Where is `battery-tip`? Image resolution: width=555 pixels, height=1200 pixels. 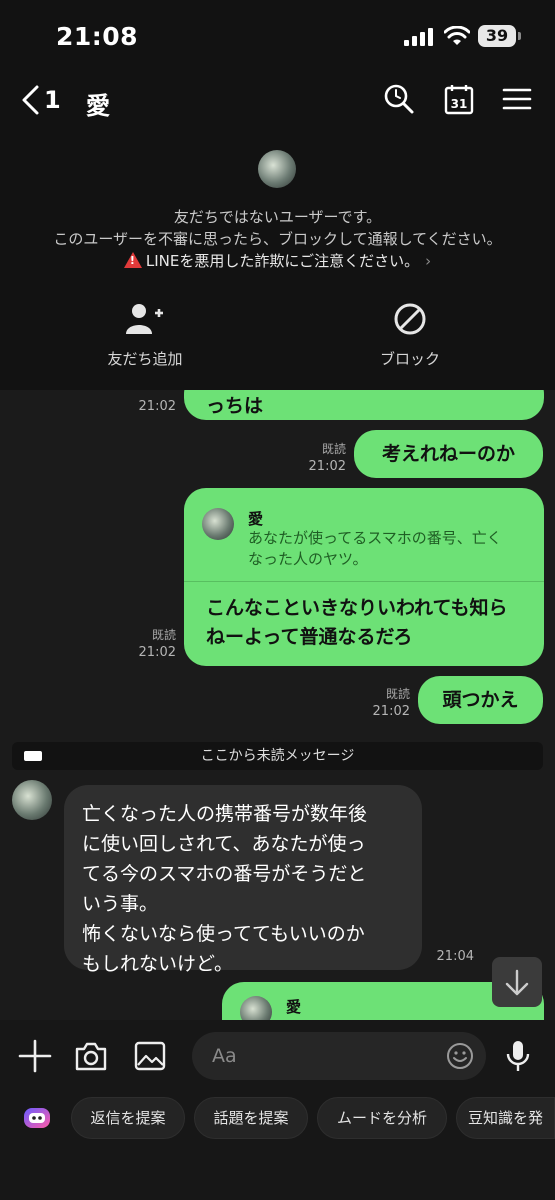 battery-tip is located at coordinates (519, 36).